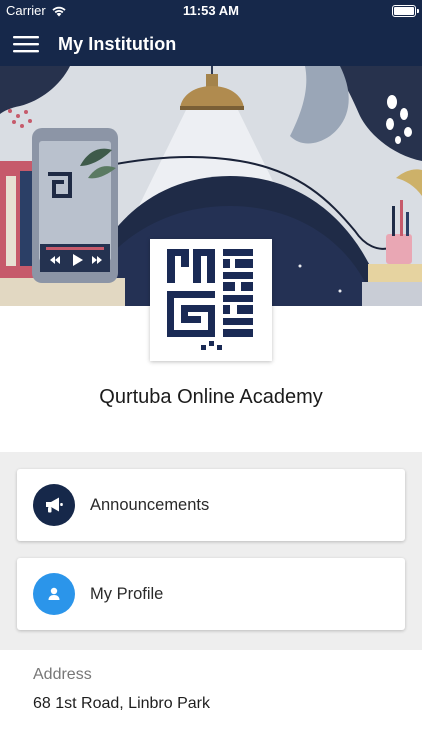 This screenshot has height=750, width=422. I want to click on hamburger-menu-icon, so click(26, 44).